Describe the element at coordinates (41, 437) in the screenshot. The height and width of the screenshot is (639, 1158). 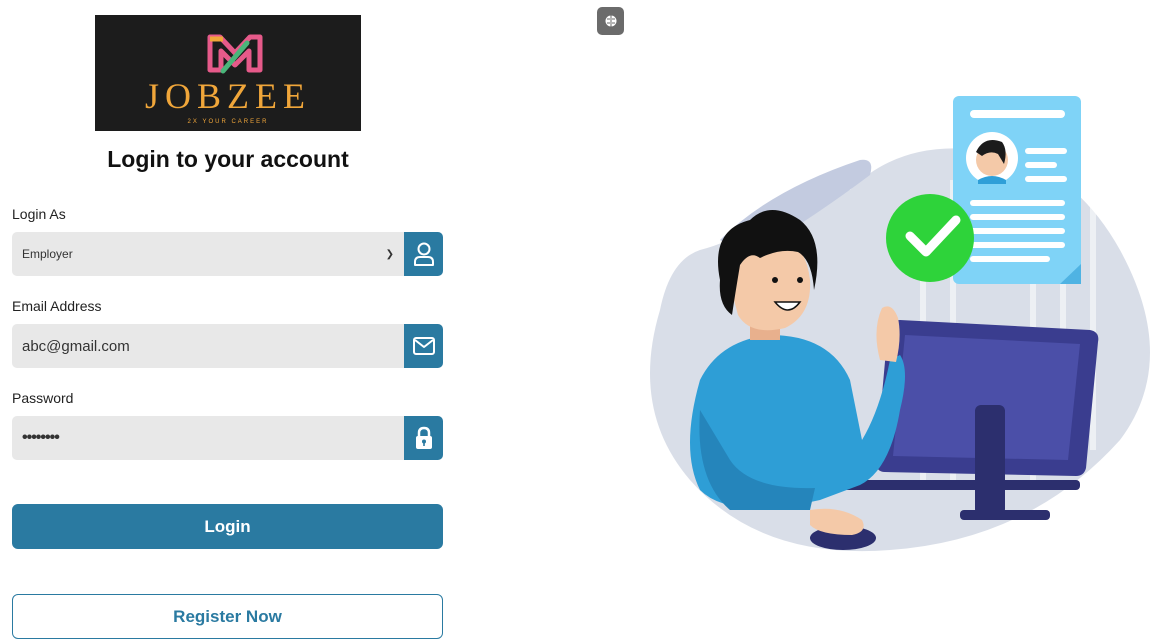
I see `password-value: ••••••••` at that location.